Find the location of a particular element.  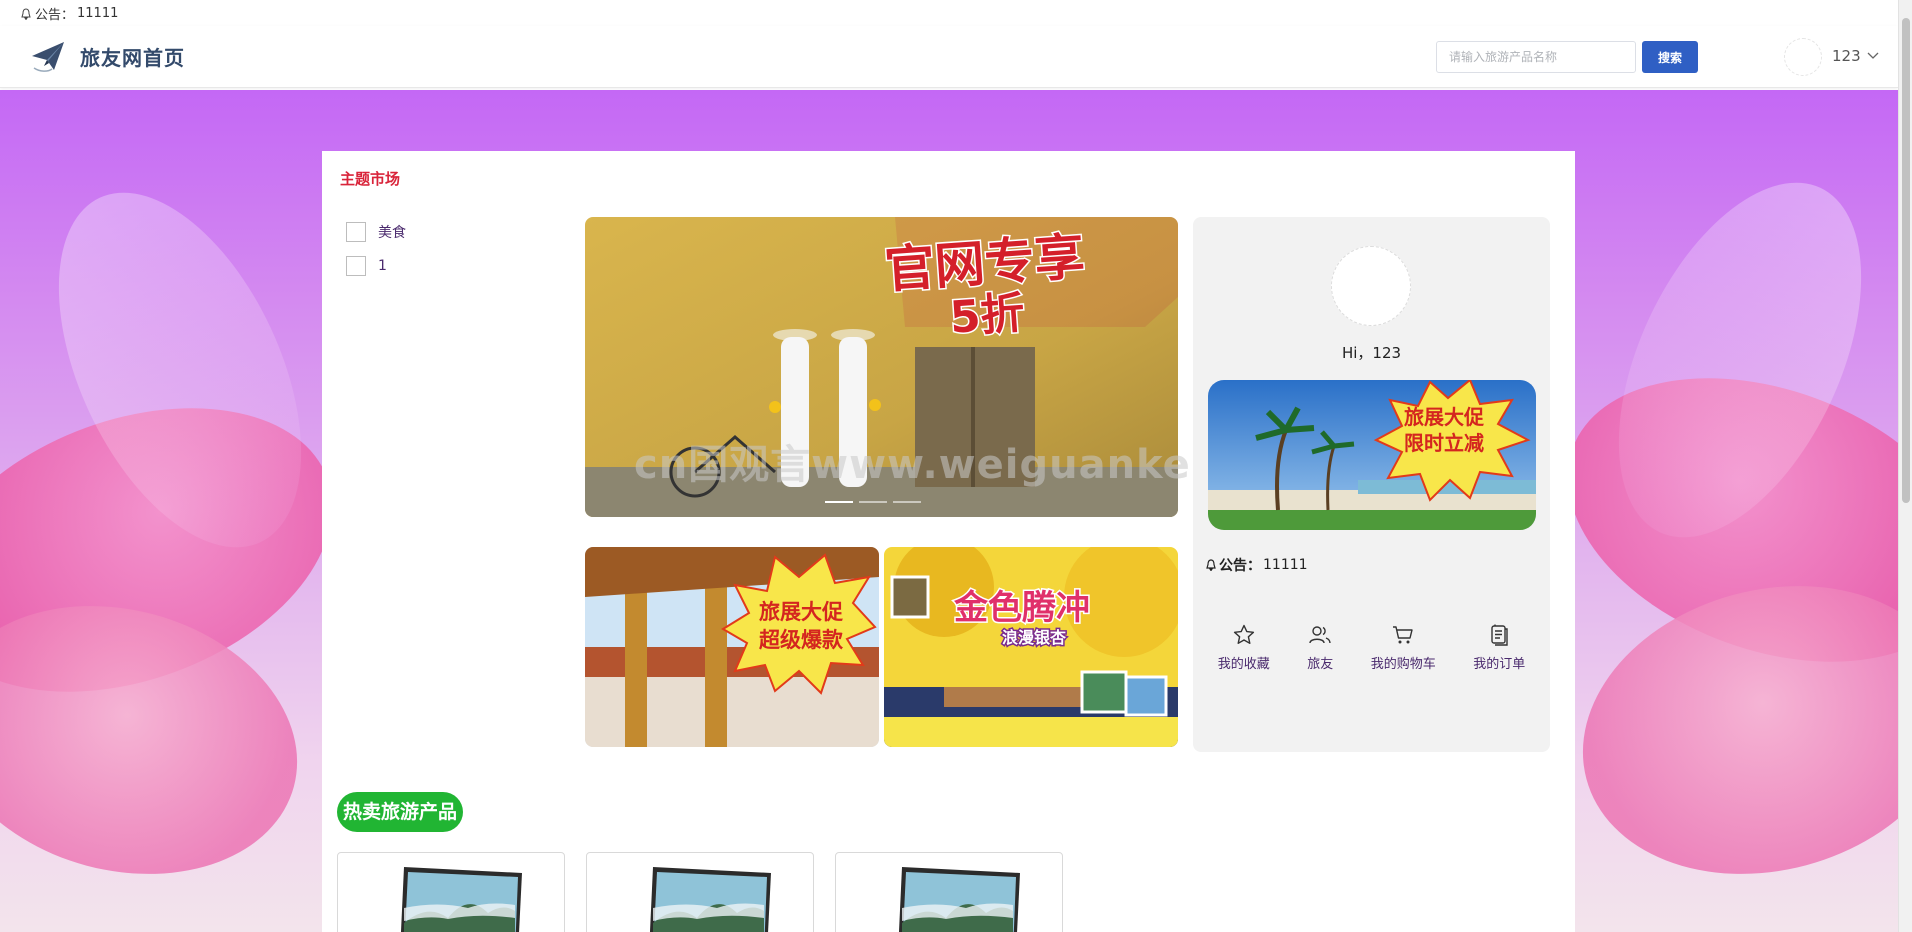

category-label: 美食 is located at coordinates (392, 233).